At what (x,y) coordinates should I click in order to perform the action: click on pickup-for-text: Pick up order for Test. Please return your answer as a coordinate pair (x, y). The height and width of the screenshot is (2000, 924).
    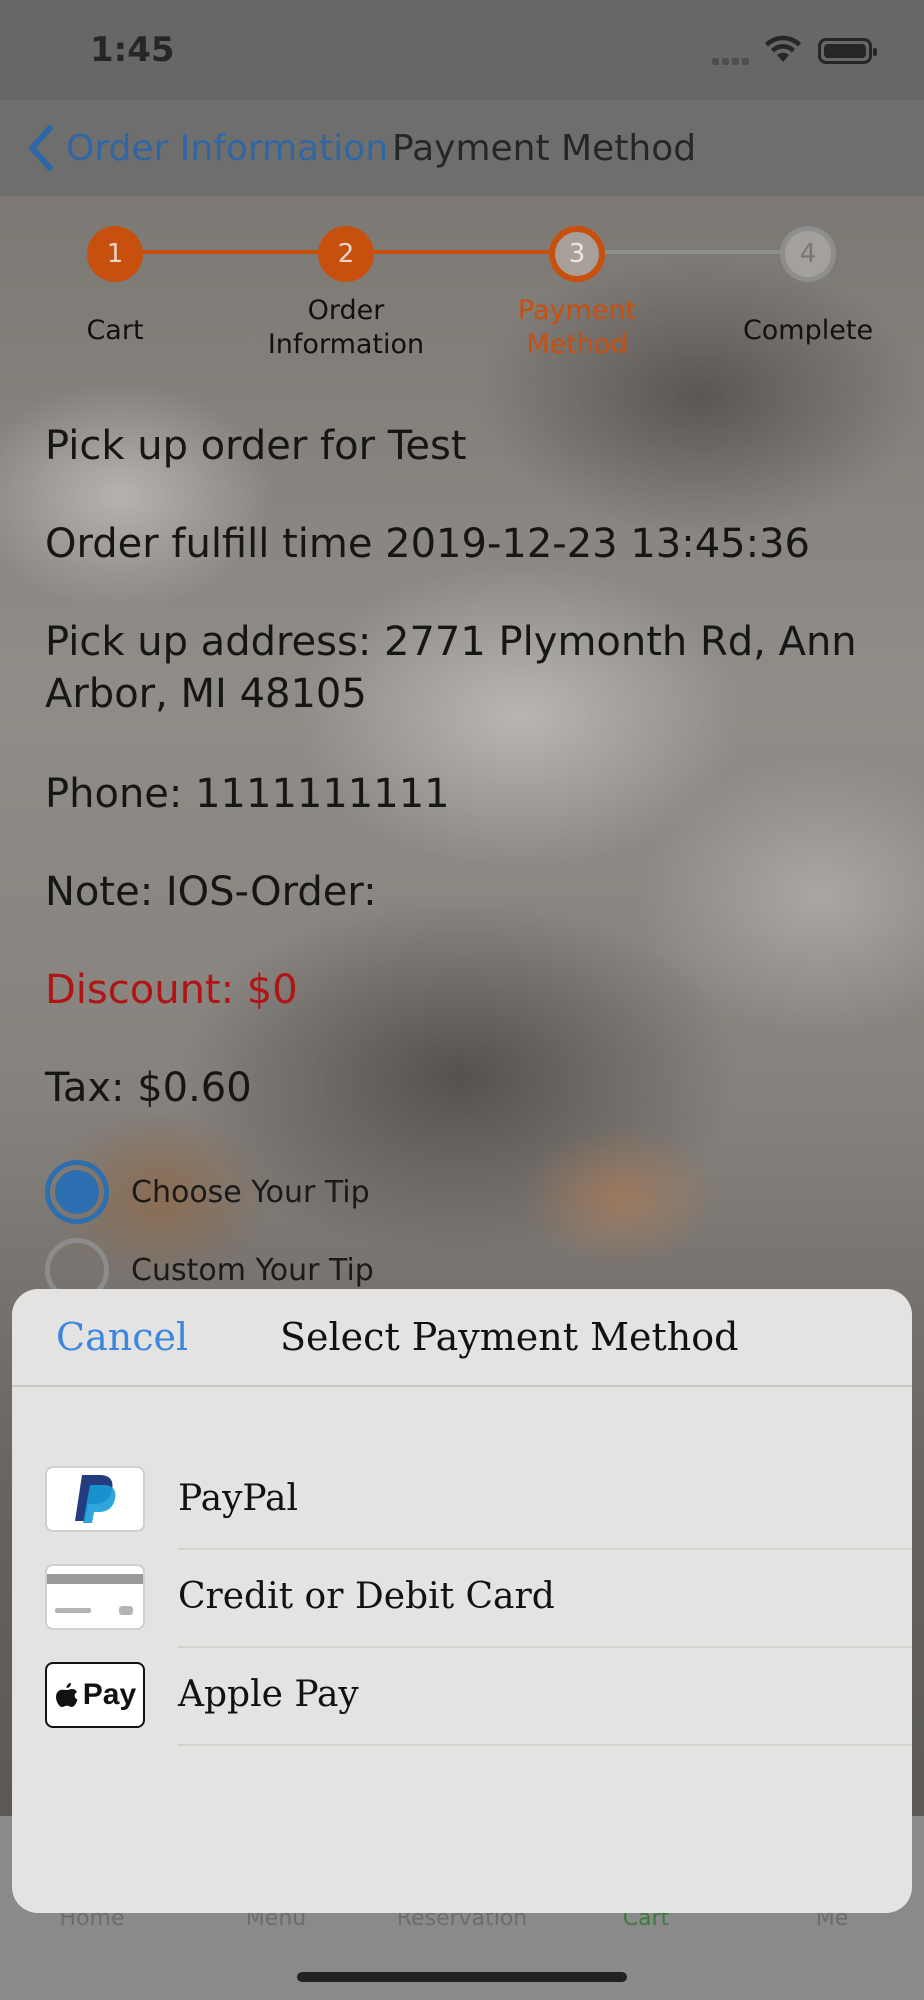
    Looking at the image, I should click on (256, 446).